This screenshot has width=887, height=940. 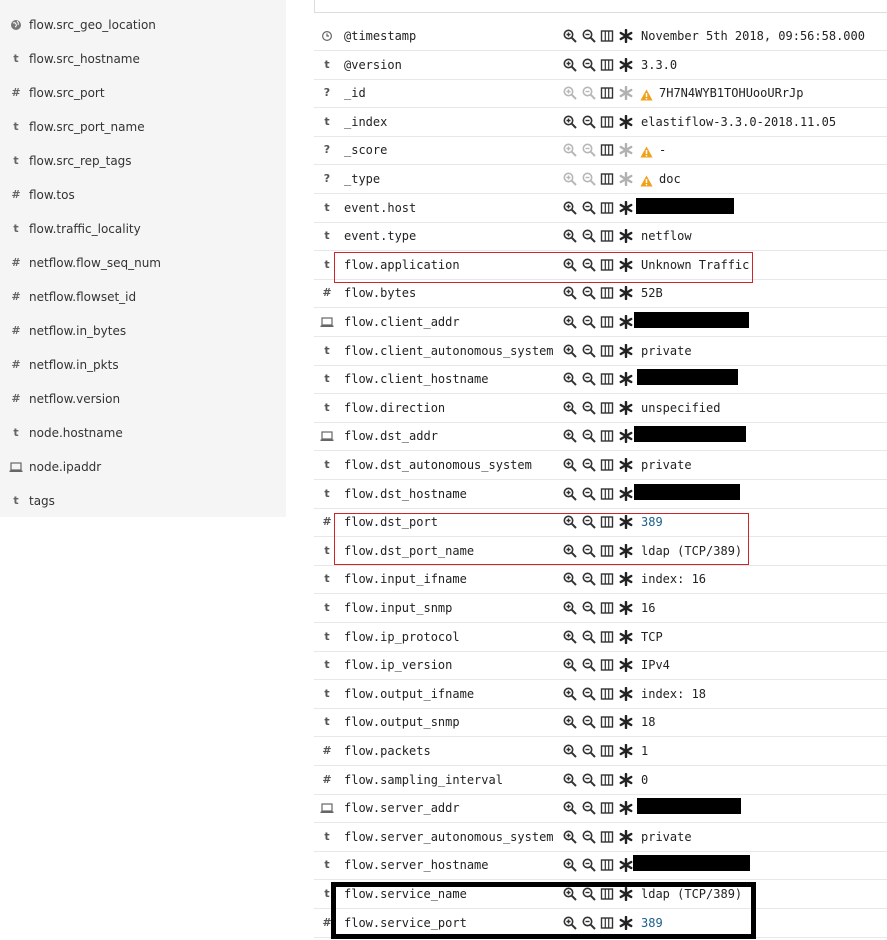 What do you see at coordinates (143, 229) in the screenshot?
I see `sidebar-field-item: t flow.traffic_locality` at bounding box center [143, 229].